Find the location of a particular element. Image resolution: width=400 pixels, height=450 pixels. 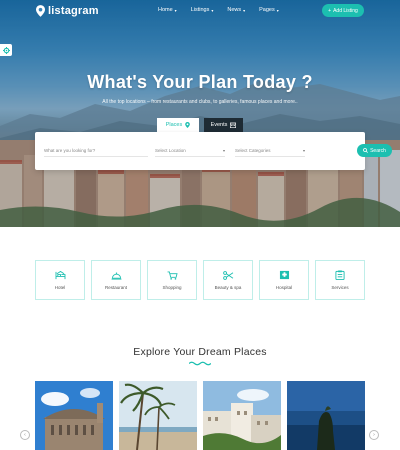

nav-item-label: News is located at coordinates (234, 10).